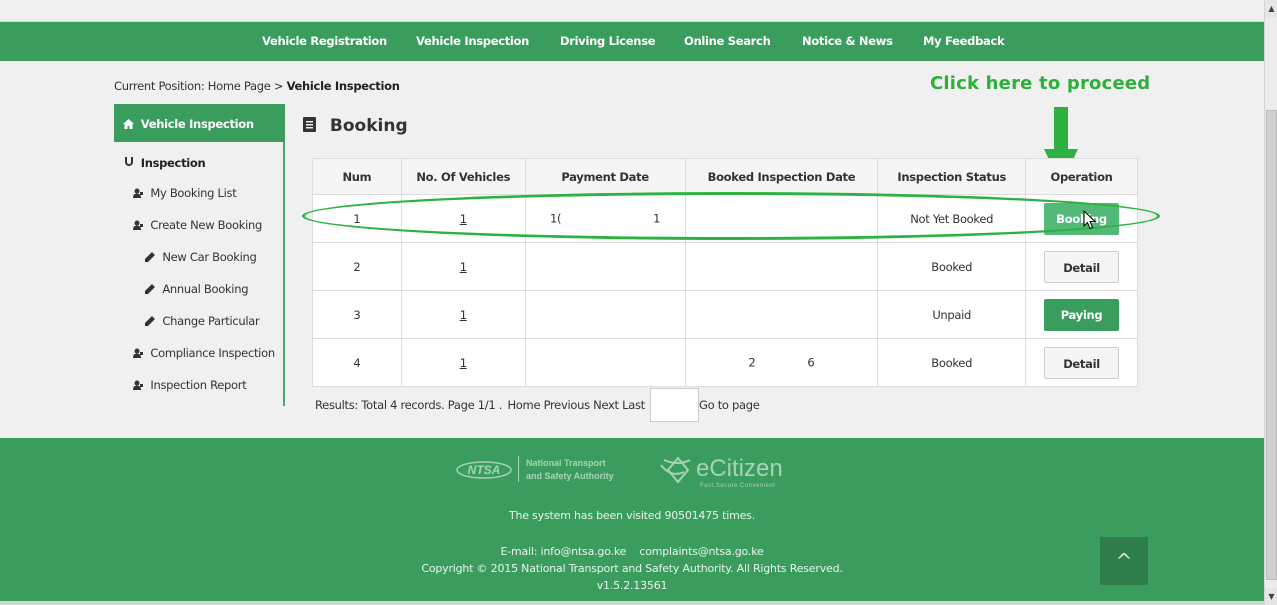 This screenshot has width=1277, height=605. I want to click on nav-my-feedback: My Feedback, so click(964, 41).